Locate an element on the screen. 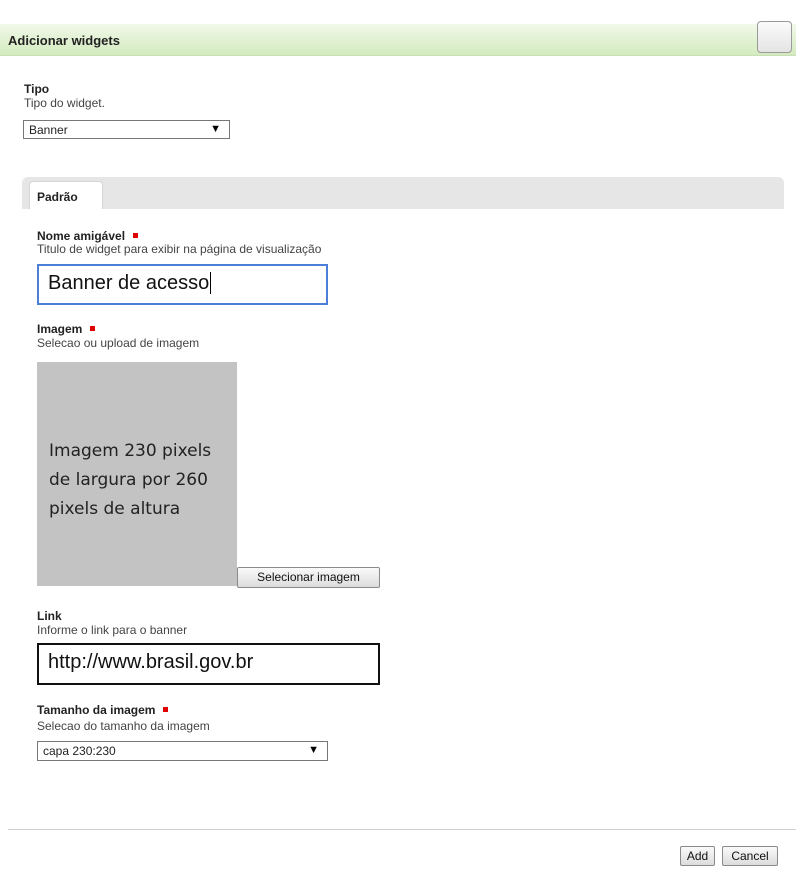 Image resolution: width=796 pixels, height=880 pixels. tamanho-select: capa 230:230 ▼ is located at coordinates (182, 751).